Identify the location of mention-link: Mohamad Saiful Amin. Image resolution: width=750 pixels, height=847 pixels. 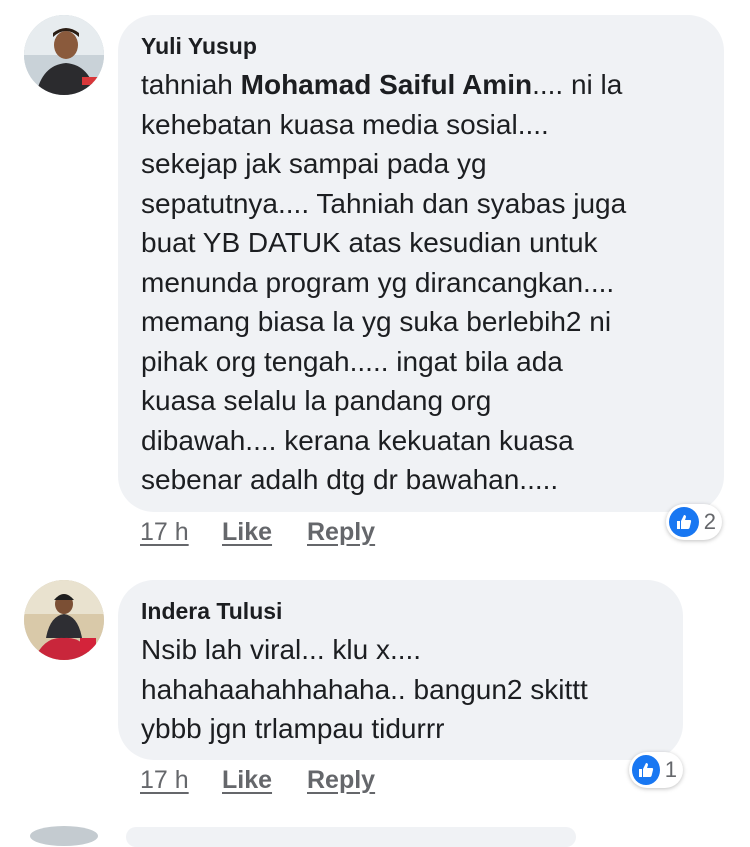
(386, 84).